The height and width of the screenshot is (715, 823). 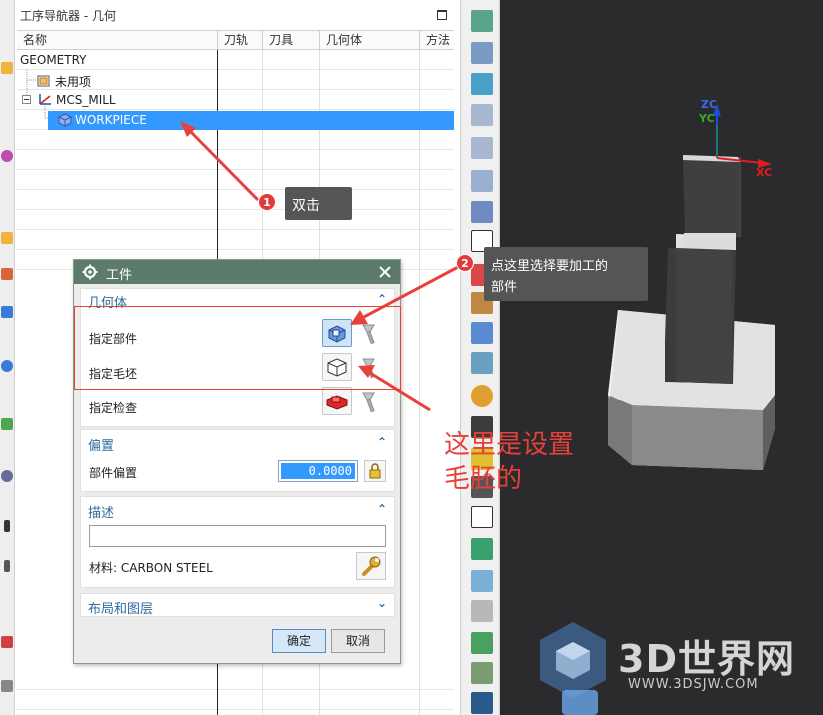 What do you see at coordinates (706, 659) in the screenshot?
I see `watermark-brand: 3D世界网` at bounding box center [706, 659].